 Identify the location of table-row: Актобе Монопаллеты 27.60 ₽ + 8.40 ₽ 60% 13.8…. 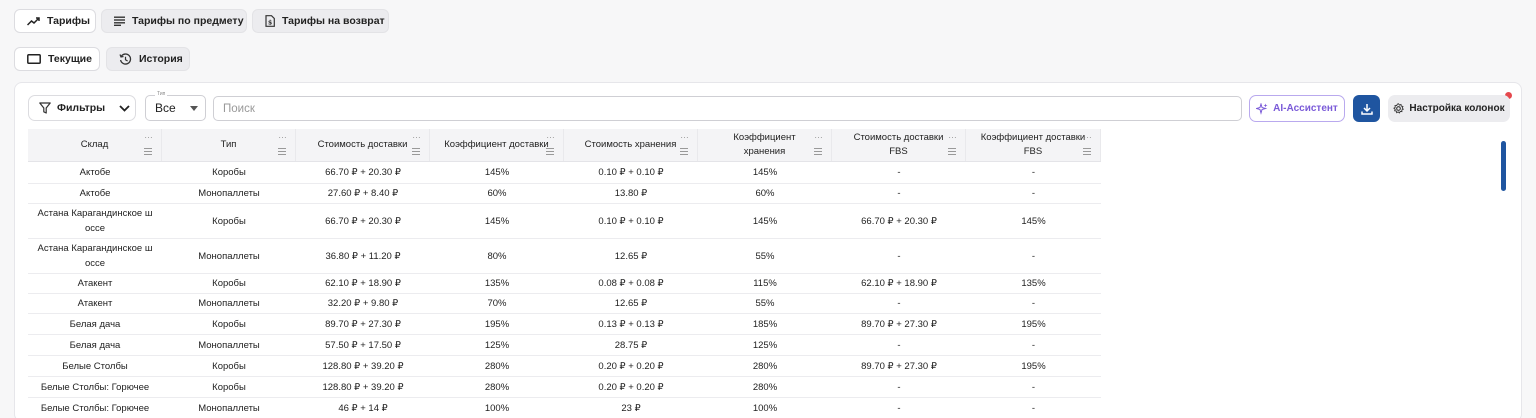
(564, 194).